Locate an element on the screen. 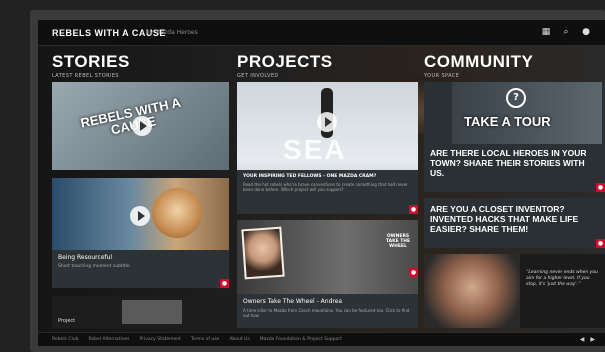 This screenshot has width=605, height=352. grid-icon: ▦ is located at coordinates (546, 32).